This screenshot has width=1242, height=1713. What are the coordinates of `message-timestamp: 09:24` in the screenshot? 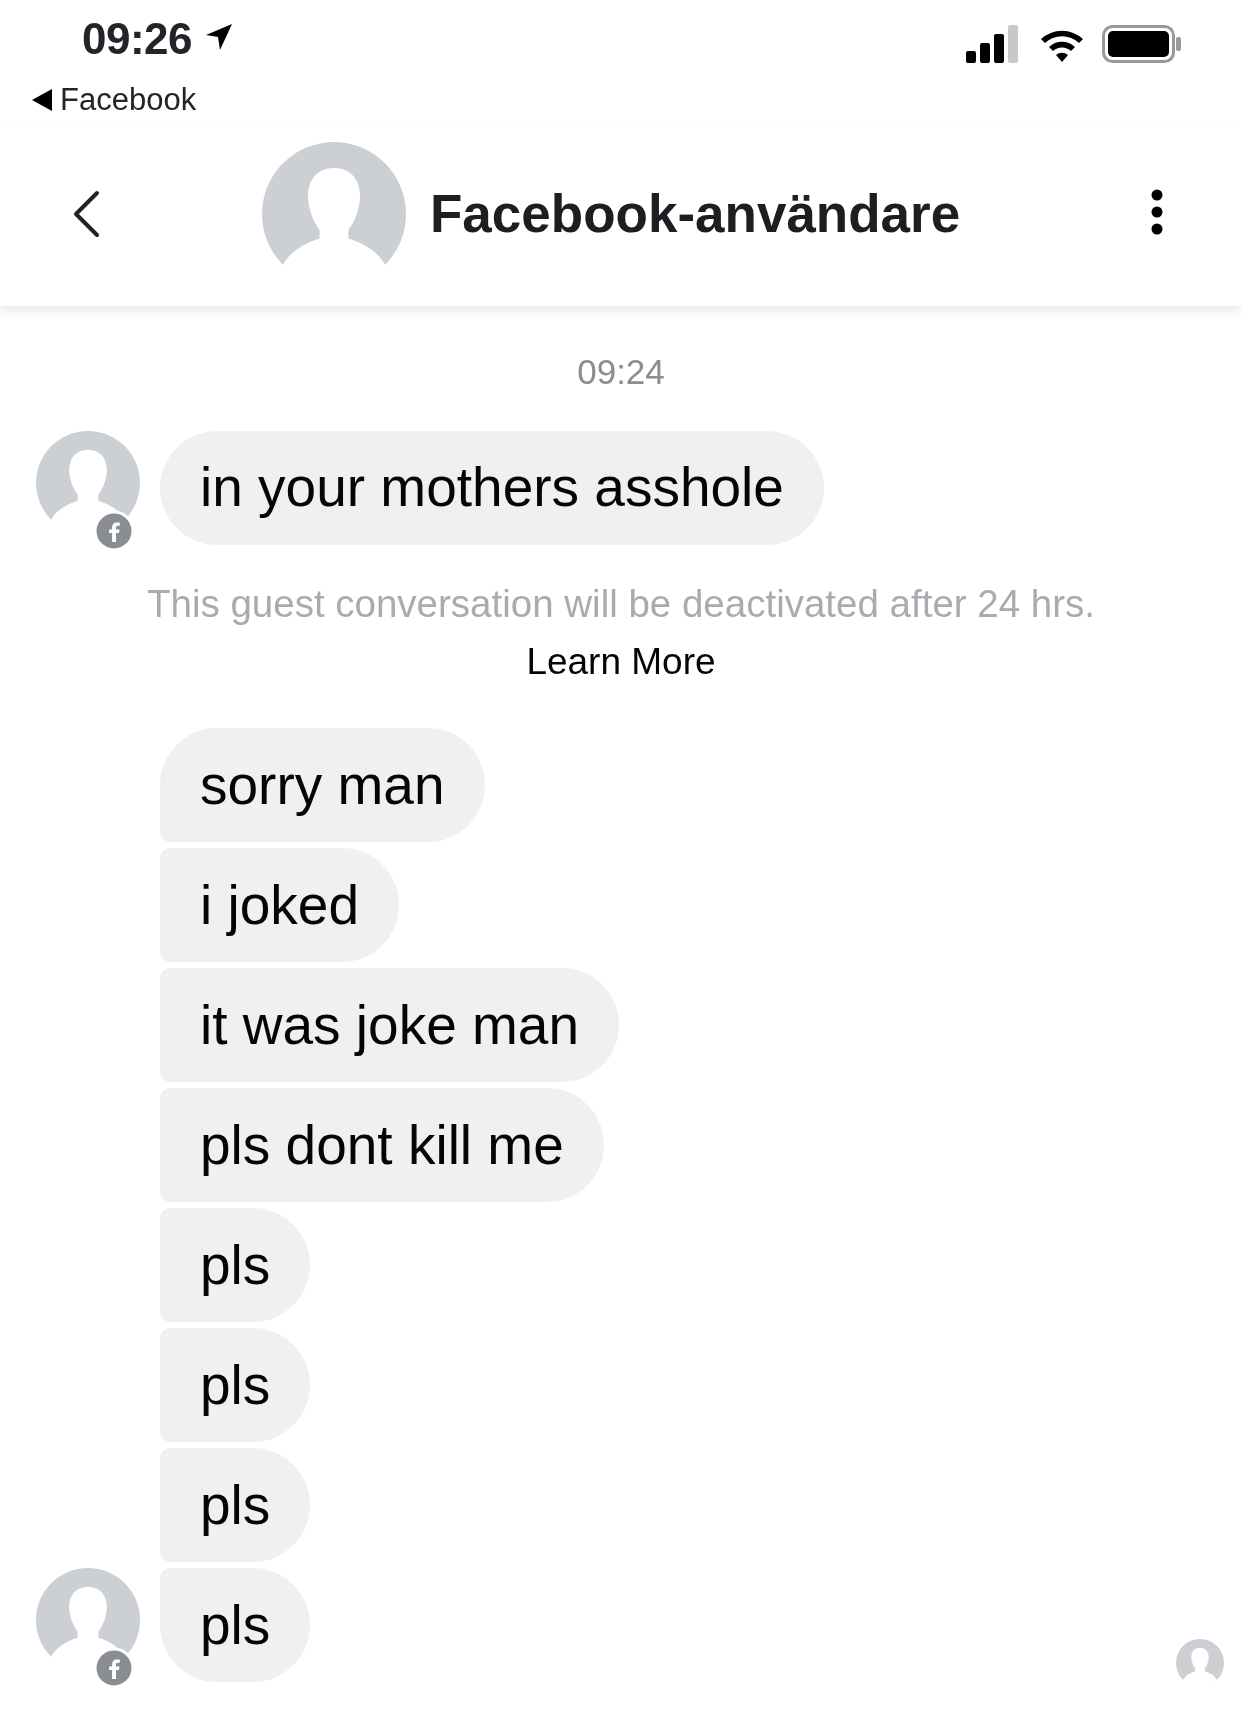 It's located at (621, 371).